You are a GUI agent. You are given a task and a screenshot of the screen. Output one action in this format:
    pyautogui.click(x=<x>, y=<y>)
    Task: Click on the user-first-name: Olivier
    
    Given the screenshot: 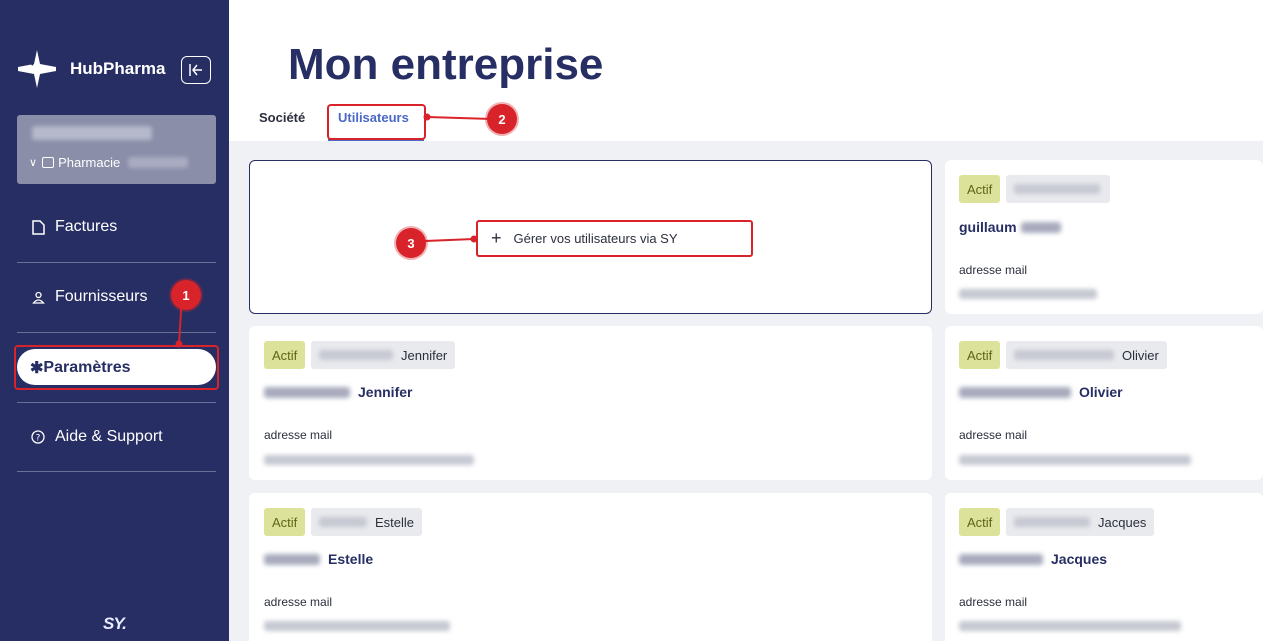 What is the action you would take?
    pyautogui.click(x=1101, y=392)
    